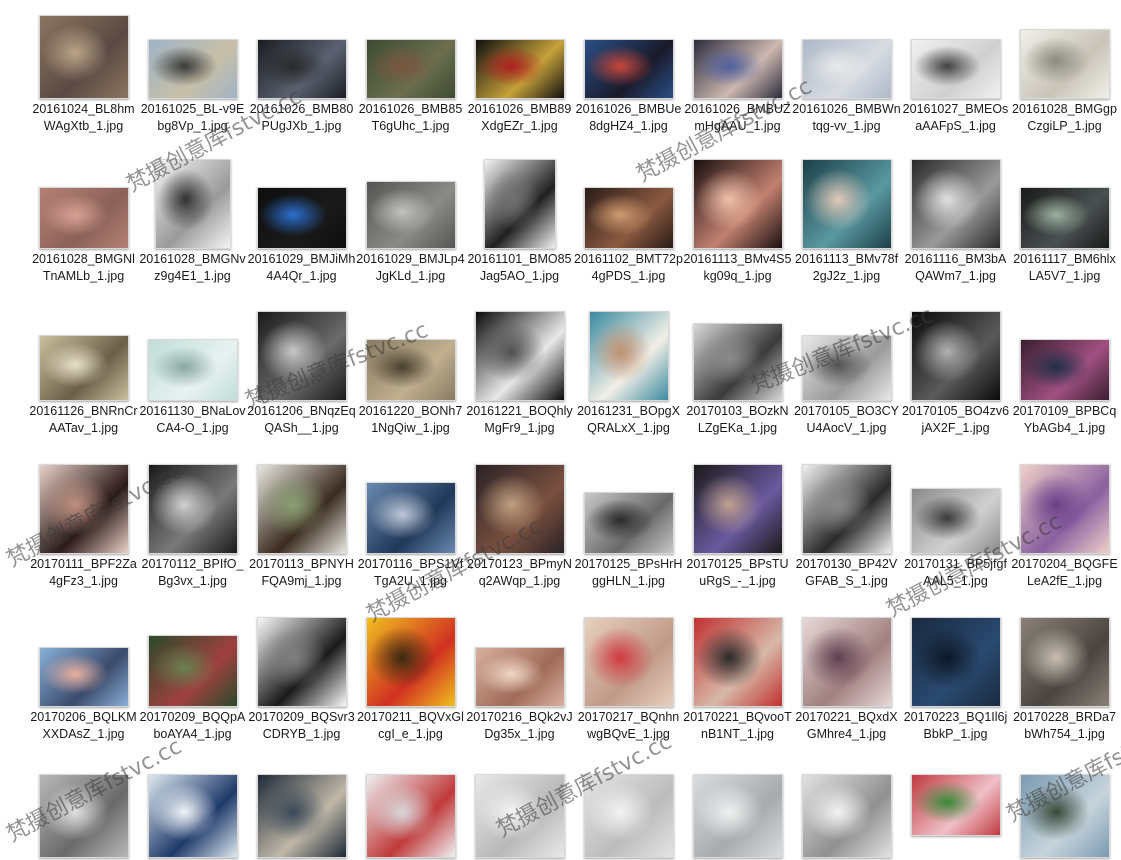 This screenshot has width=1121, height=860. What do you see at coordinates (83, 725) in the screenshot?
I see `file-name-label: 20170206_BQLKMXXDAsZ_1.jpg` at bounding box center [83, 725].